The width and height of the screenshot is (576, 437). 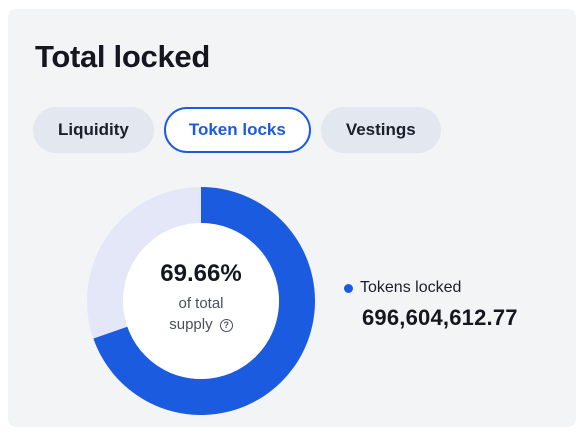 I want to click on caption-line-2-text: supply, so click(x=191, y=324).